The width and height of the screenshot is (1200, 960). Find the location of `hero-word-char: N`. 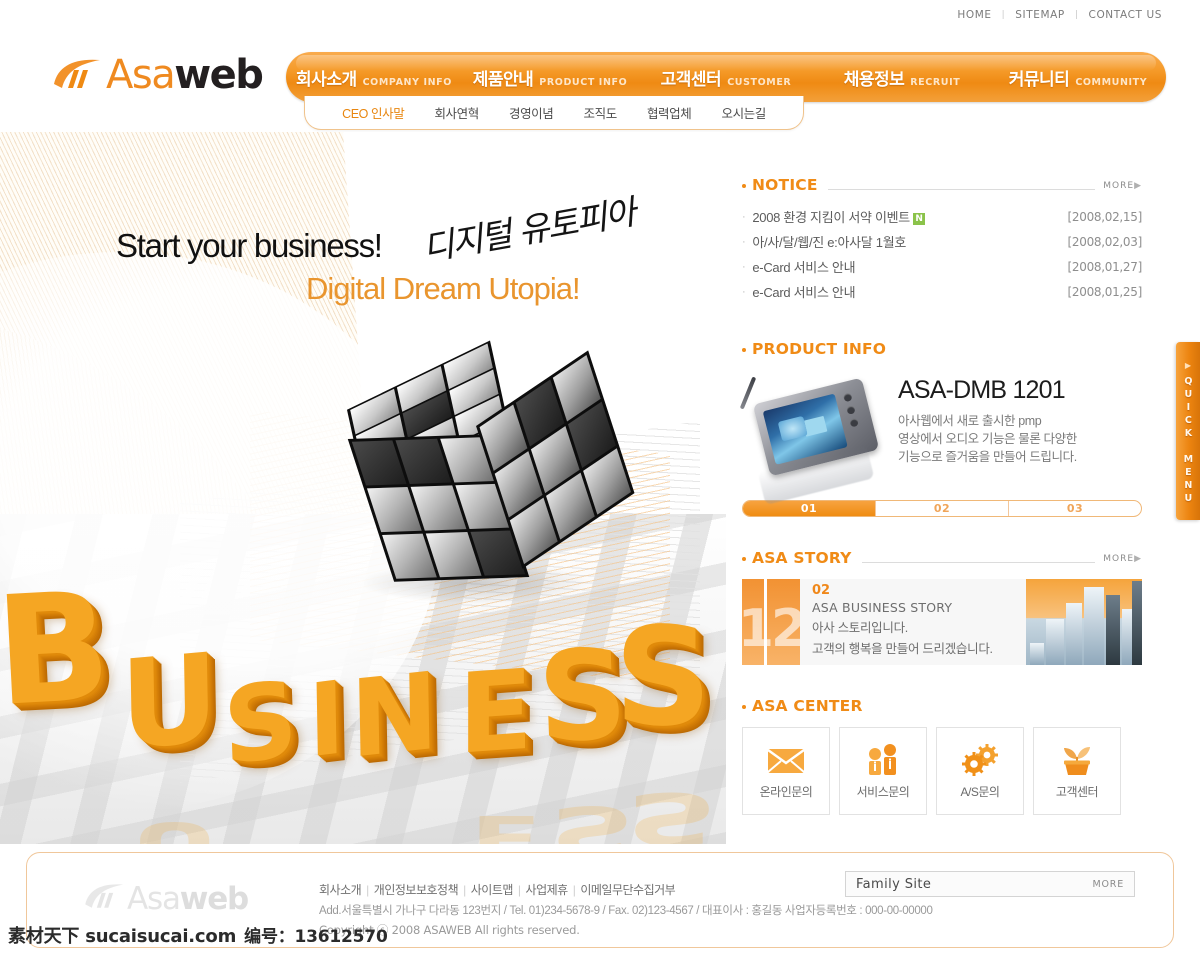

hero-word-char: N is located at coordinates (394, 715).